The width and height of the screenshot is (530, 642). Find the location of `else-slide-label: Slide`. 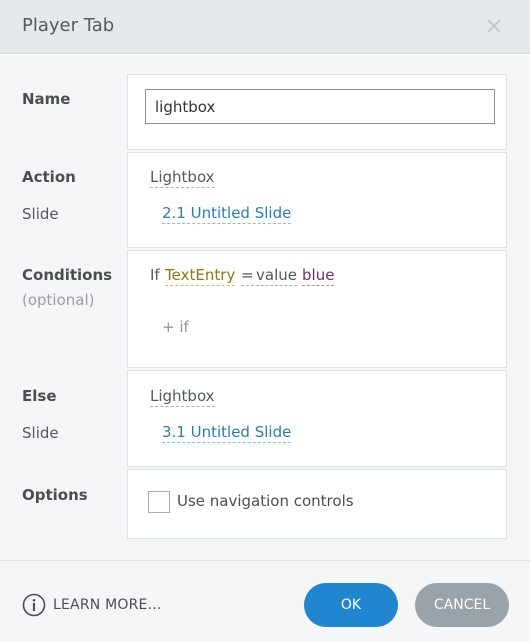

else-slide-label: Slide is located at coordinates (40, 433).